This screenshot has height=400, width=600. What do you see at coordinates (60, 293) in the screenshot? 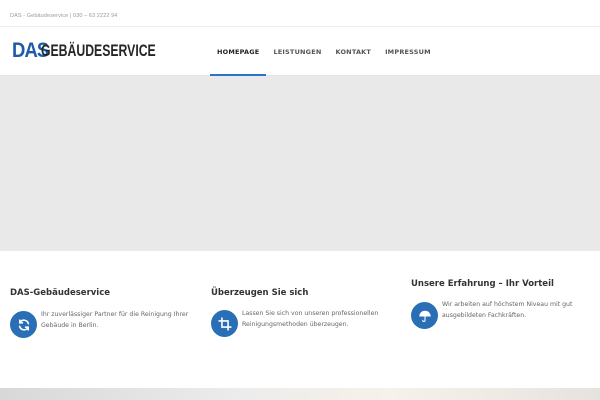
I see `feature-title: DAS-Gebäudeservice` at bounding box center [60, 293].